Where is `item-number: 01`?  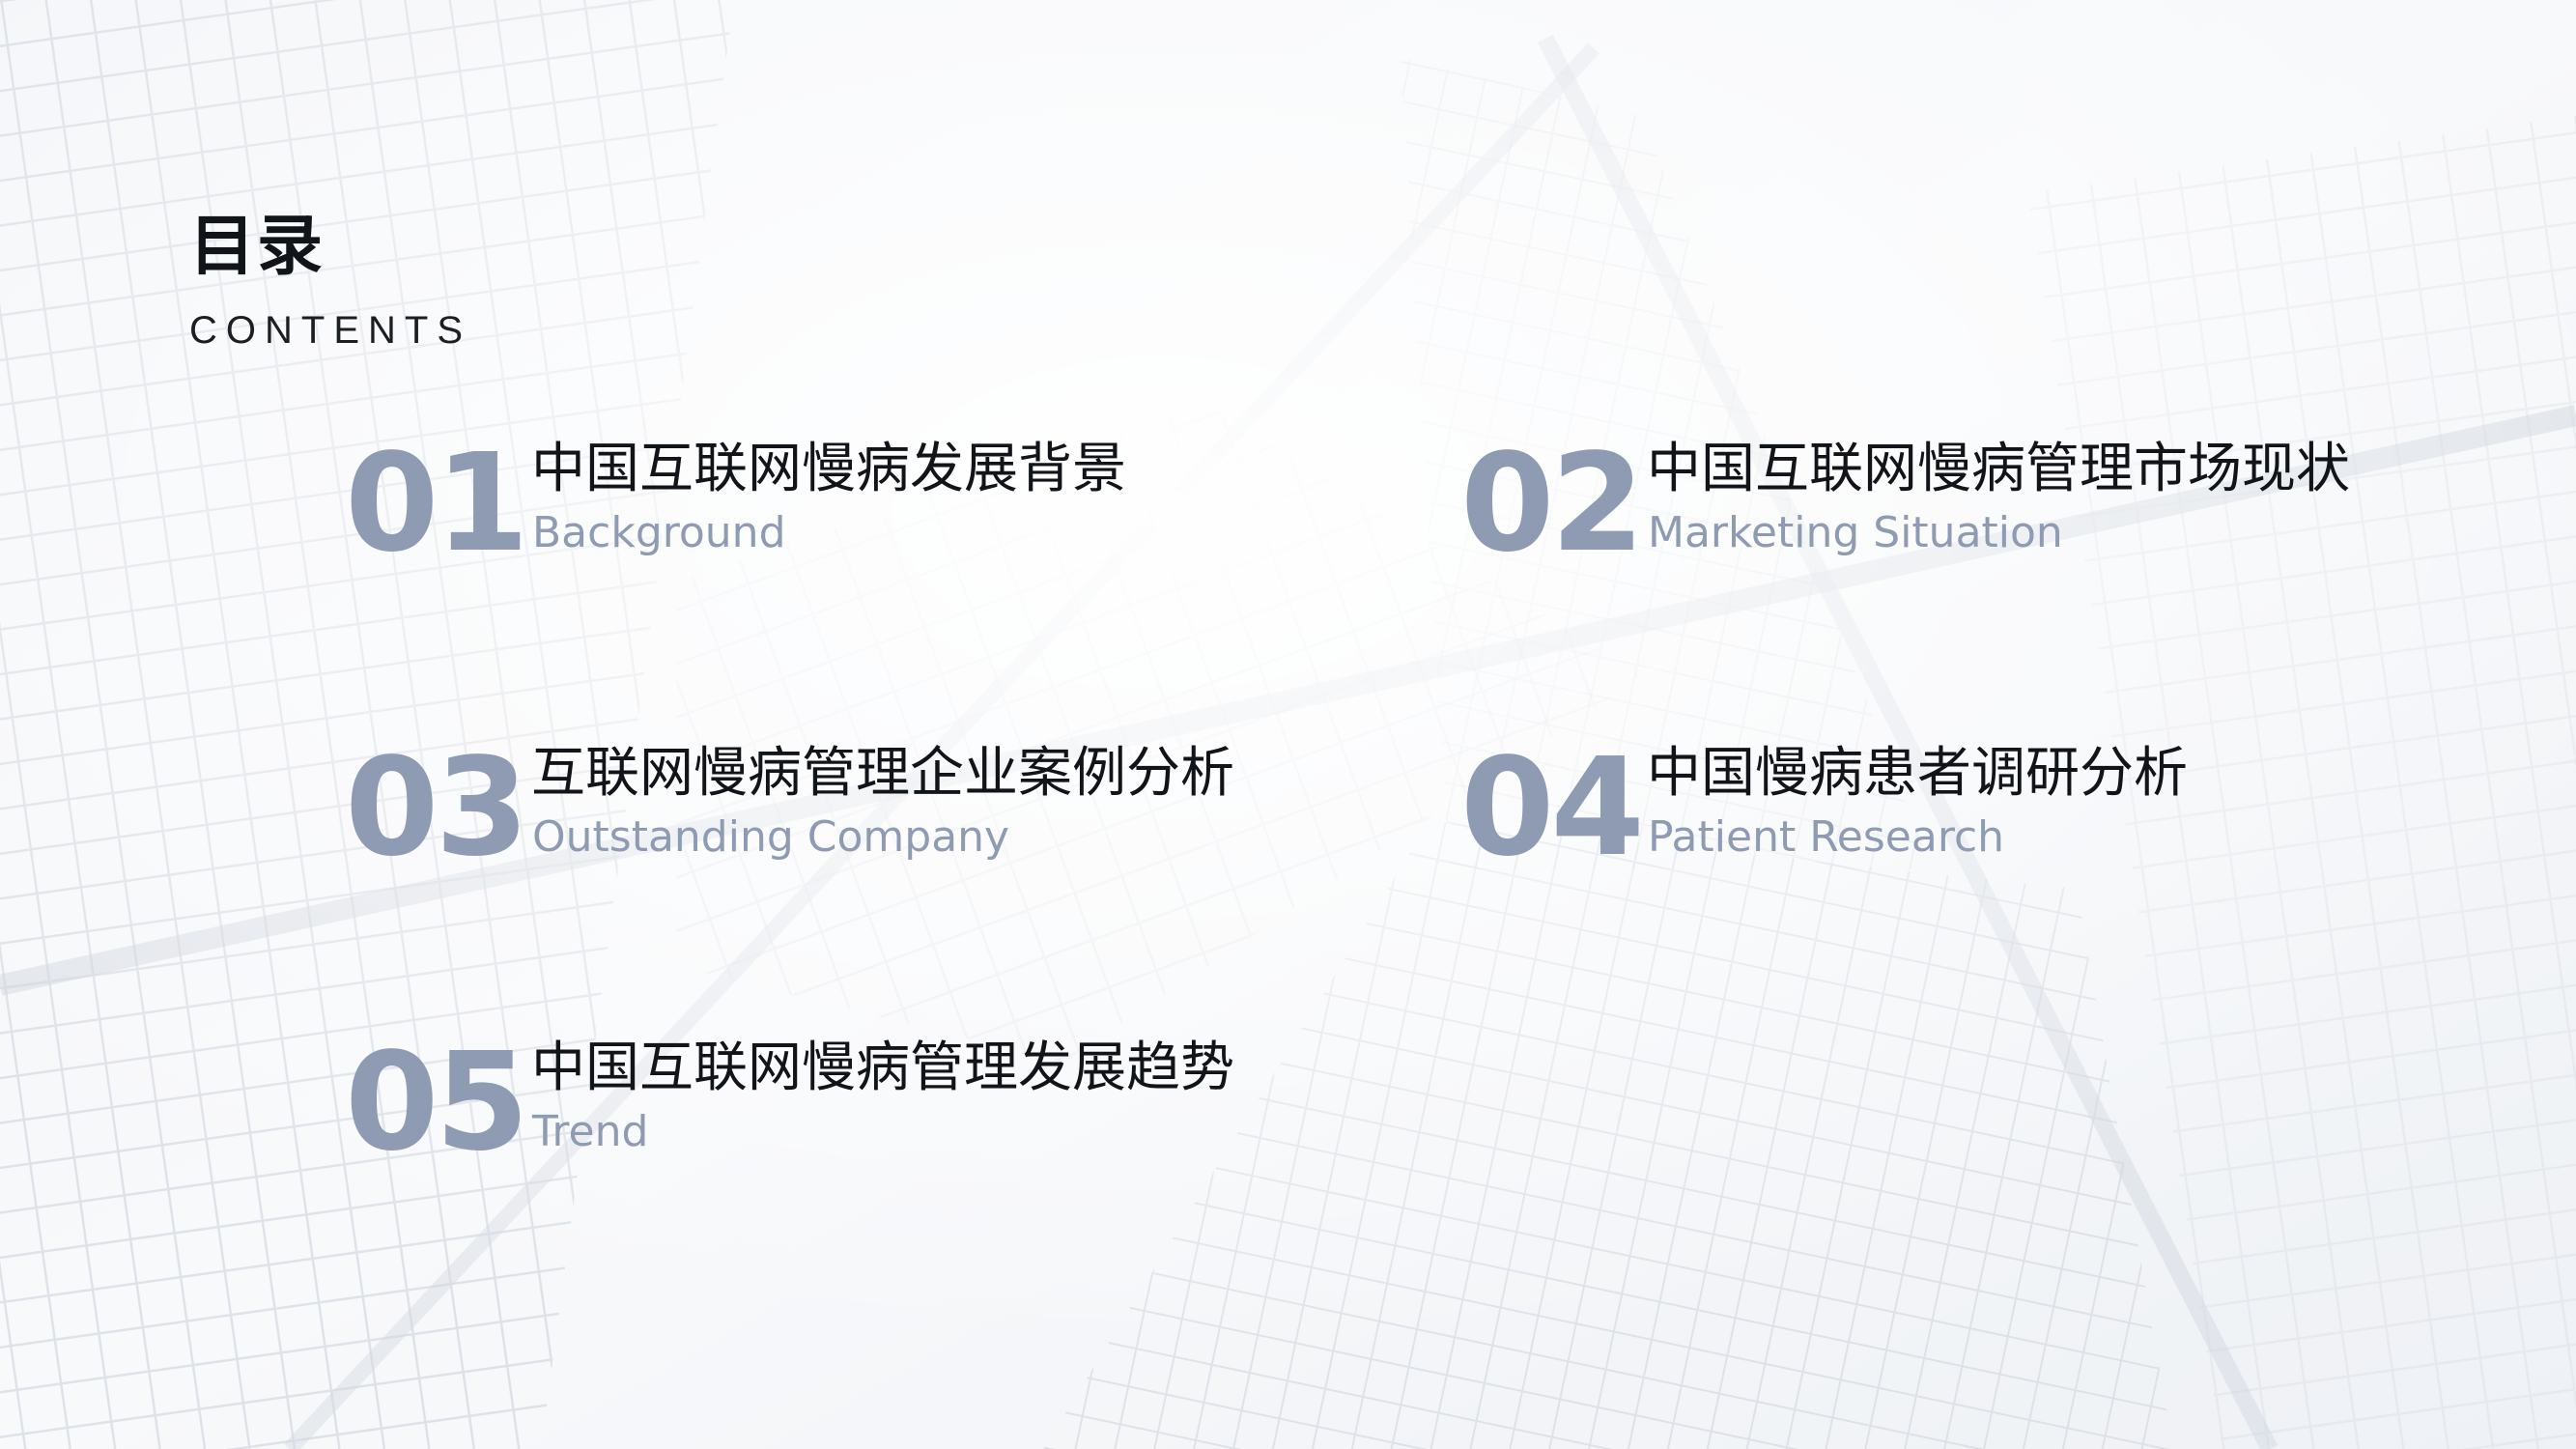
item-number: 01 is located at coordinates (437, 503).